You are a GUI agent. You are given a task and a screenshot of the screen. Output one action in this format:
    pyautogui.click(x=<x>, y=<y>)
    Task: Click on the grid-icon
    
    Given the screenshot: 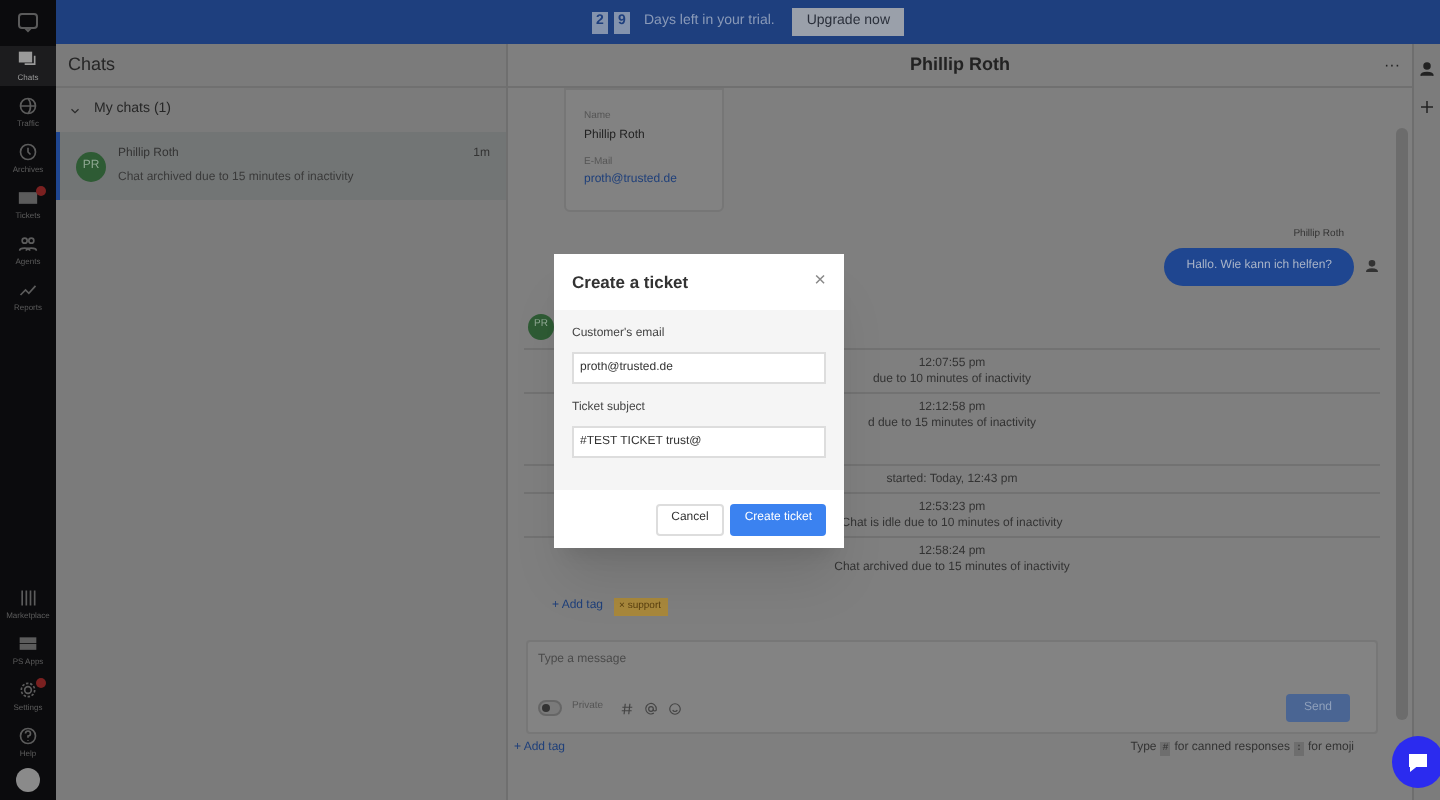 What is the action you would take?
    pyautogui.click(x=28, y=598)
    